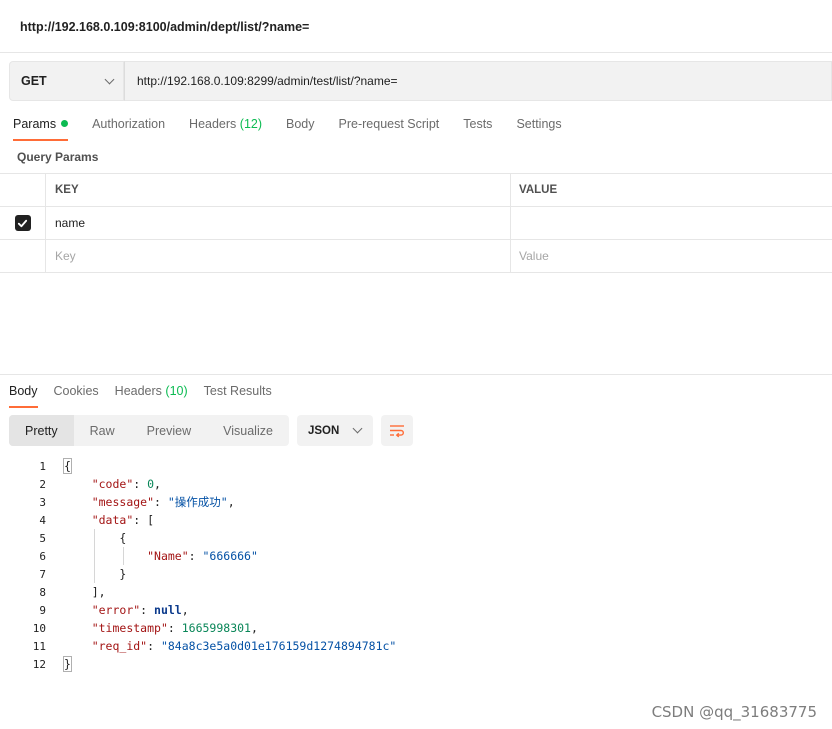 Image resolution: width=832 pixels, height=729 pixels. I want to click on code-line: 5 {, so click(83, 538).